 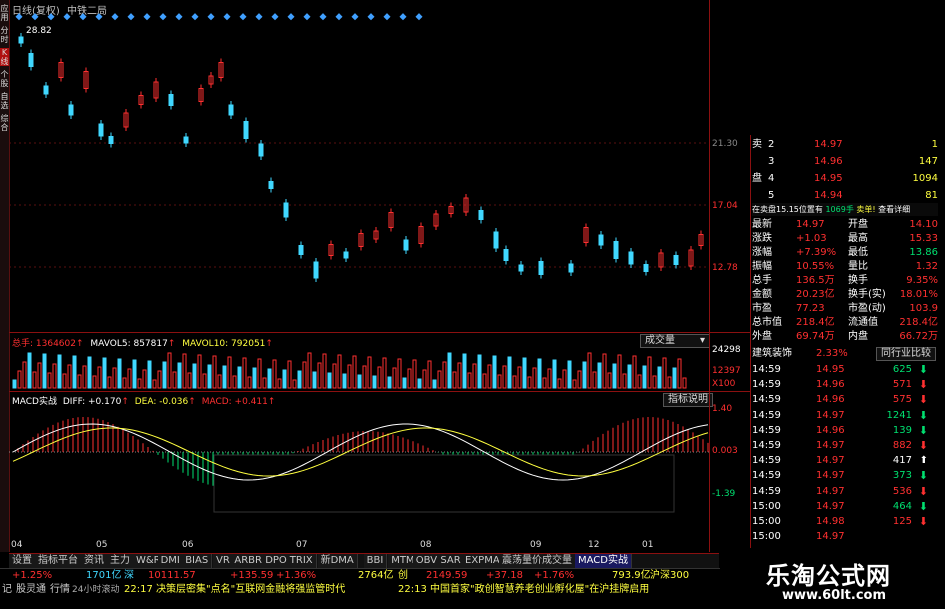 What do you see at coordinates (7, 590) in the screenshot?
I see `news-tab: 记` at bounding box center [7, 590].